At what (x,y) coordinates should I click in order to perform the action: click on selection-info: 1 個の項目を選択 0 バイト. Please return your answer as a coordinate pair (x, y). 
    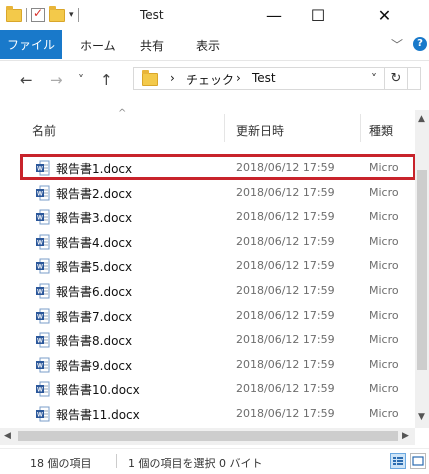
    Looking at the image, I should click on (195, 463).